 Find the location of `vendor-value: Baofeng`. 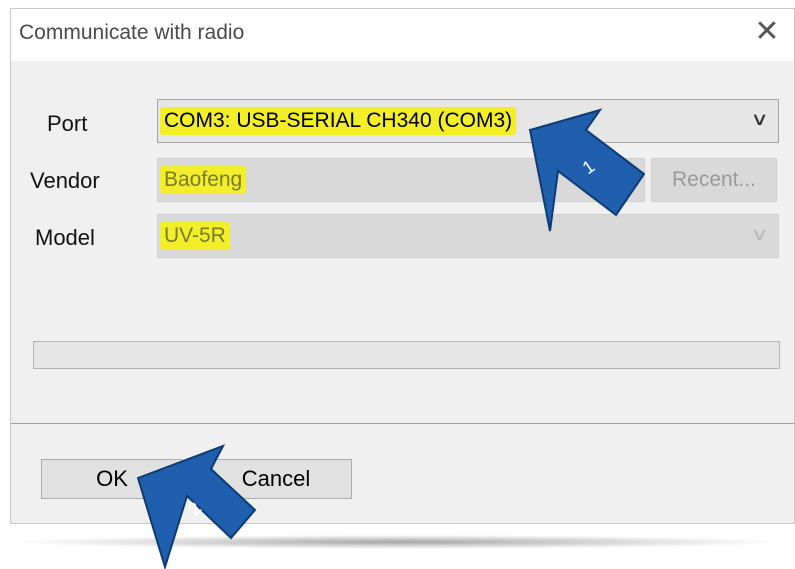

vendor-value: Baofeng is located at coordinates (203, 180).